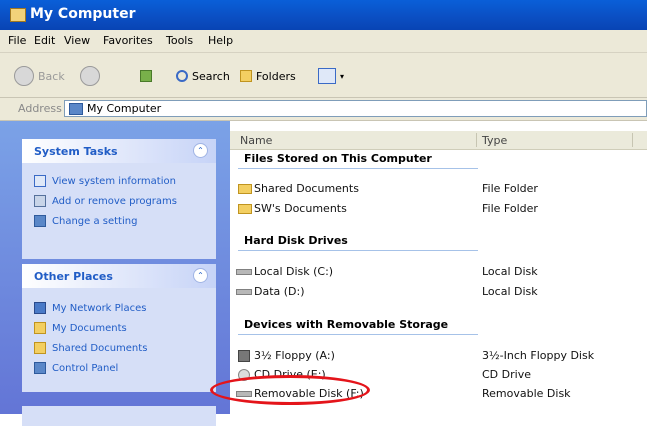 The image size is (647, 426). Describe the element at coordinates (90, 308) in the screenshot. I see `place-my-network: My Network Places` at that location.